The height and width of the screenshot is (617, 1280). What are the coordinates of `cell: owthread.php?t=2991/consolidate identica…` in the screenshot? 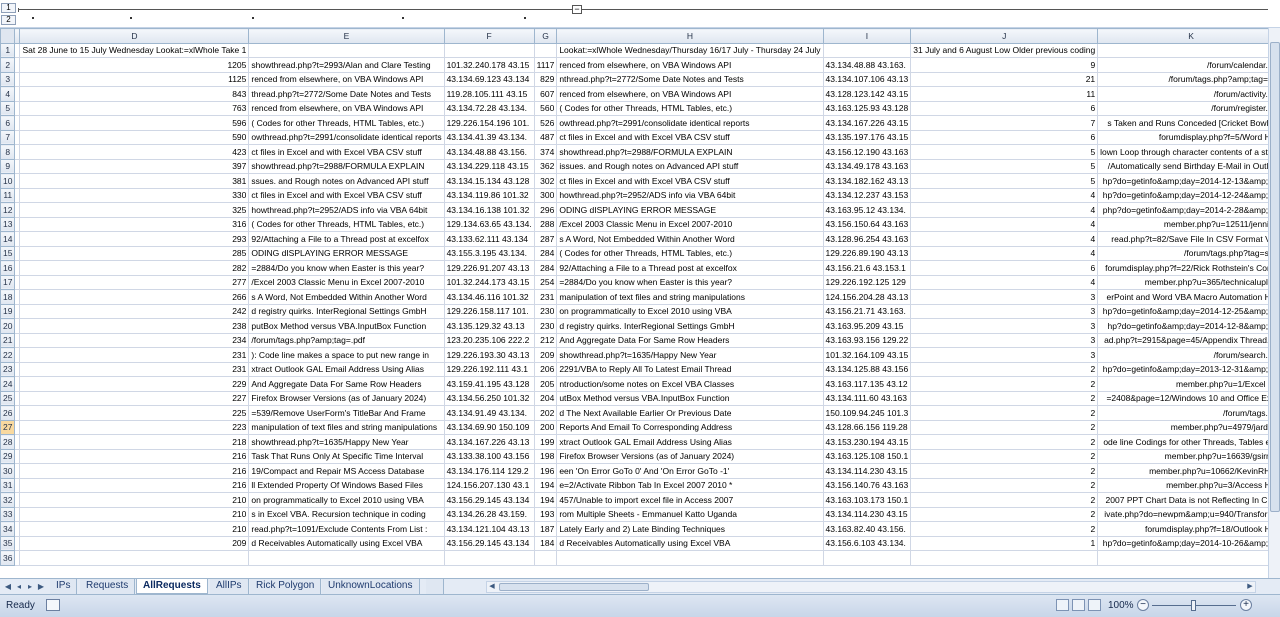 It's located at (346, 137).